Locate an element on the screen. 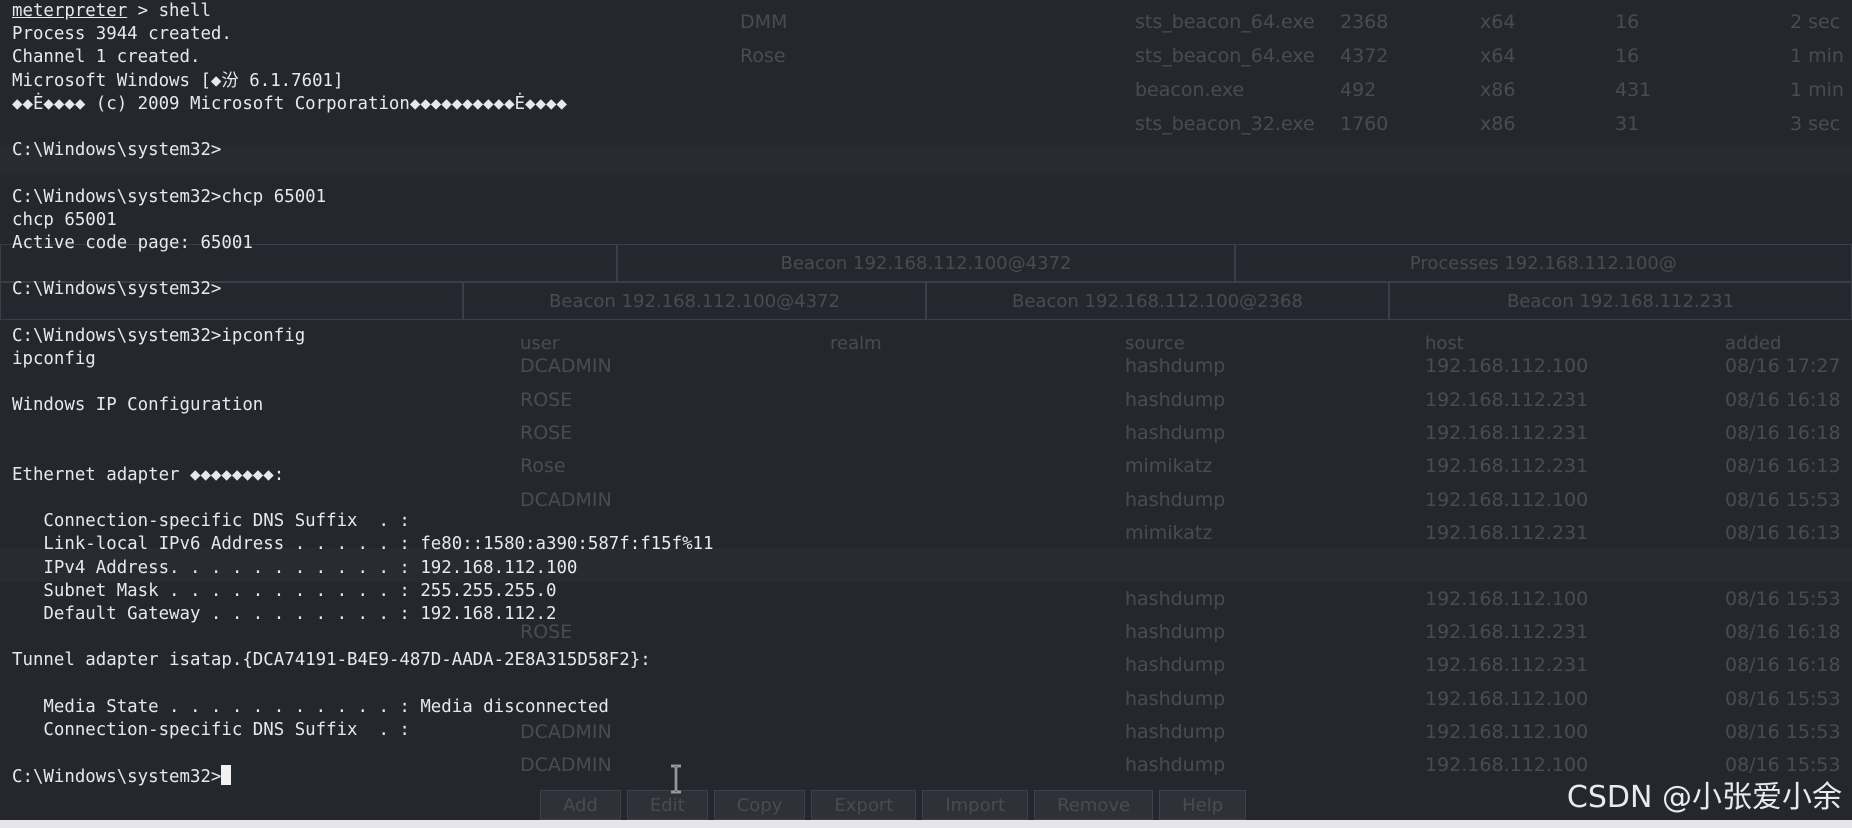 Image resolution: width=1852 pixels, height=828 pixels. terminal-text: chcp 65001 is located at coordinates (64, 219).